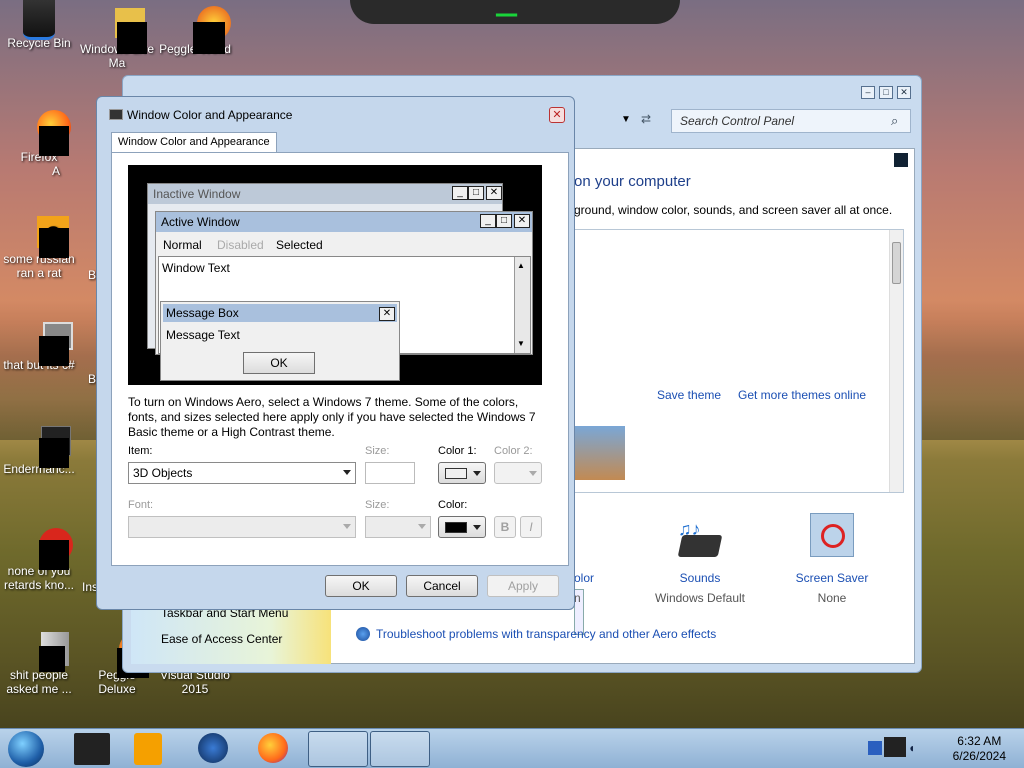 This screenshot has width=1024, height=768. I want to click on file-icon: e, so click(46, 237).